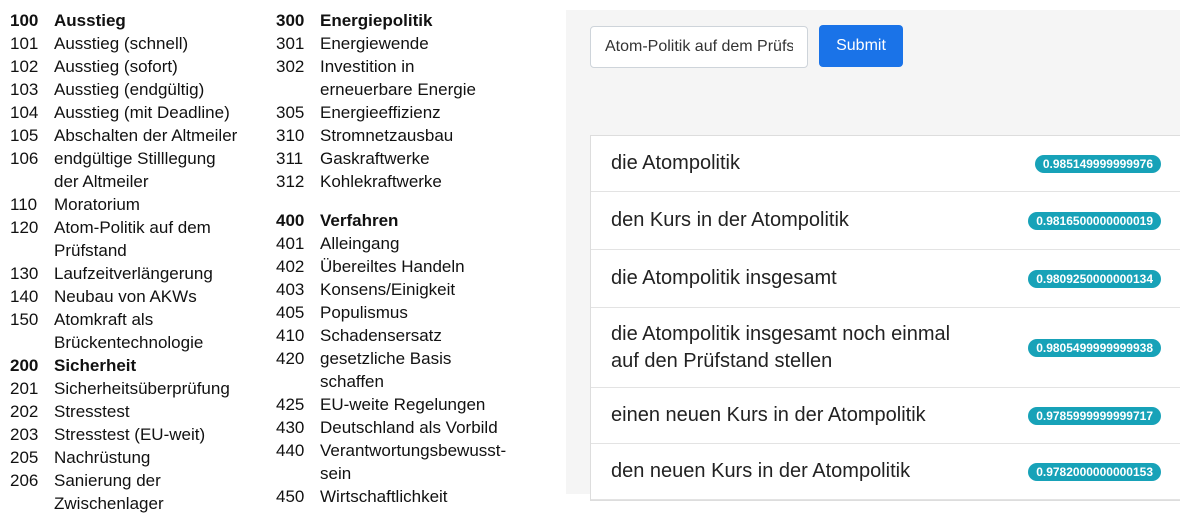 The height and width of the screenshot is (515, 1180). What do you see at coordinates (421, 473) in the screenshot?
I see `code-item: sein` at bounding box center [421, 473].